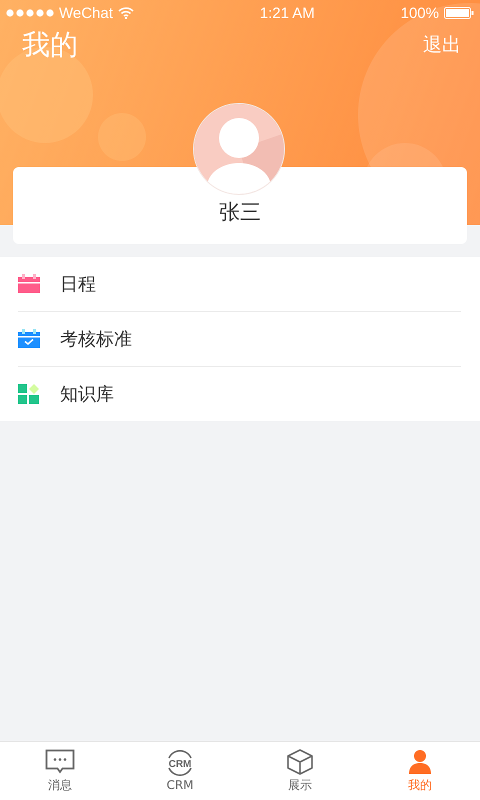  I want to click on tab: 展示, so click(300, 771).